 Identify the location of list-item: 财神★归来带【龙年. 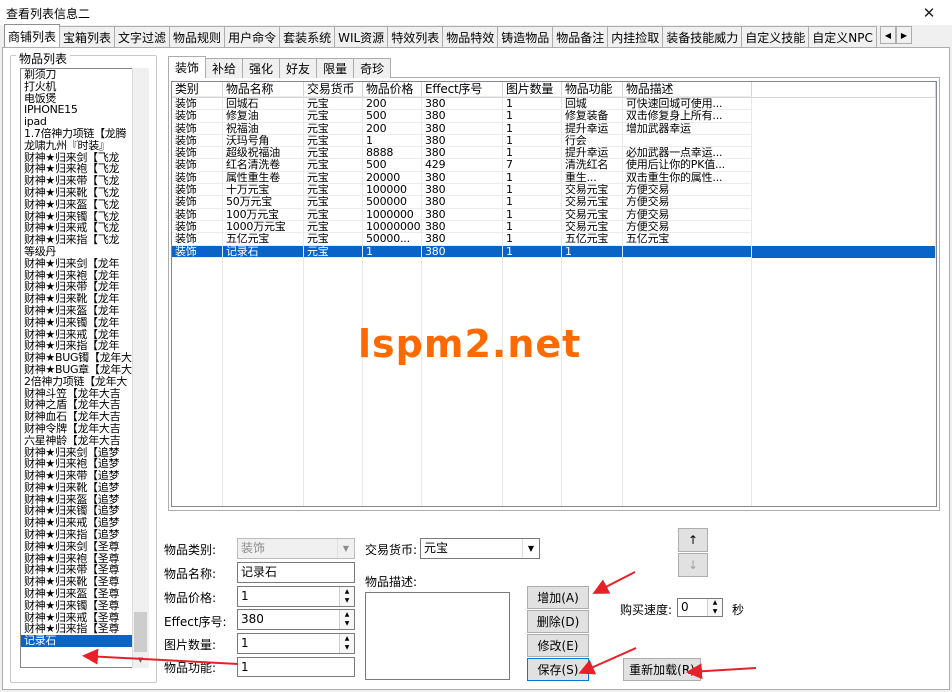
(84, 287).